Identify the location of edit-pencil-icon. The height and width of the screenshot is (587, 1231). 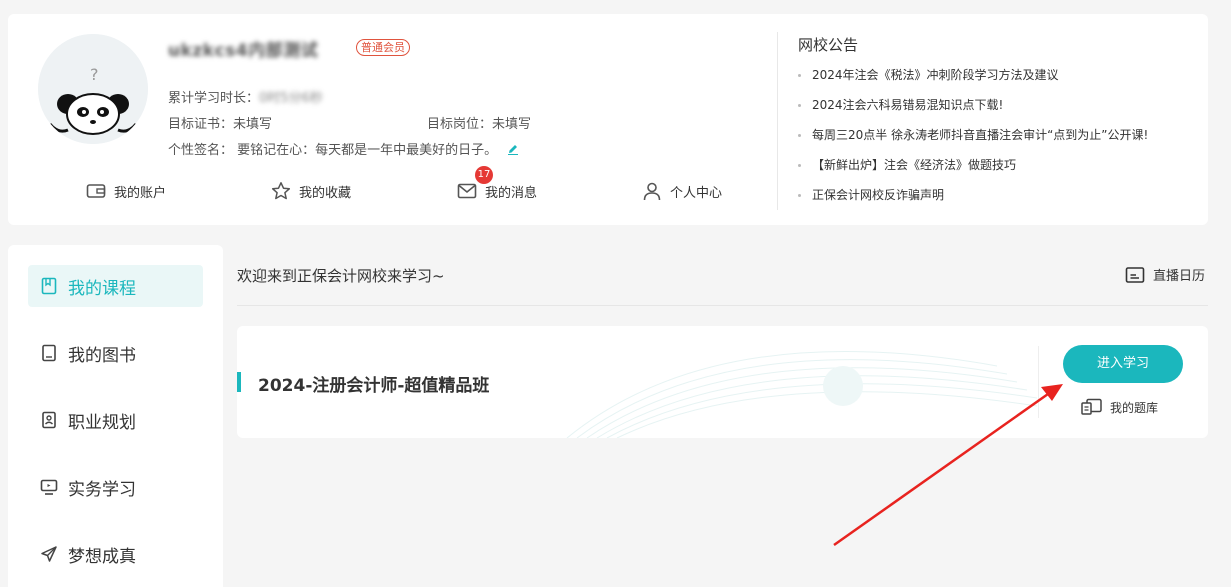
(513, 151).